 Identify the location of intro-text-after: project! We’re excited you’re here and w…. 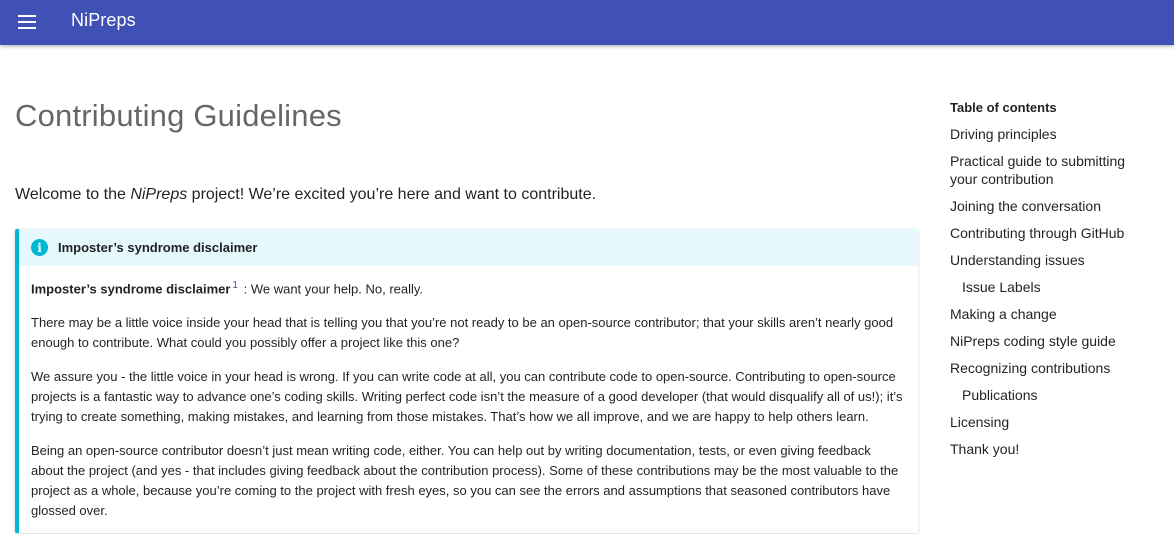
(392, 194).